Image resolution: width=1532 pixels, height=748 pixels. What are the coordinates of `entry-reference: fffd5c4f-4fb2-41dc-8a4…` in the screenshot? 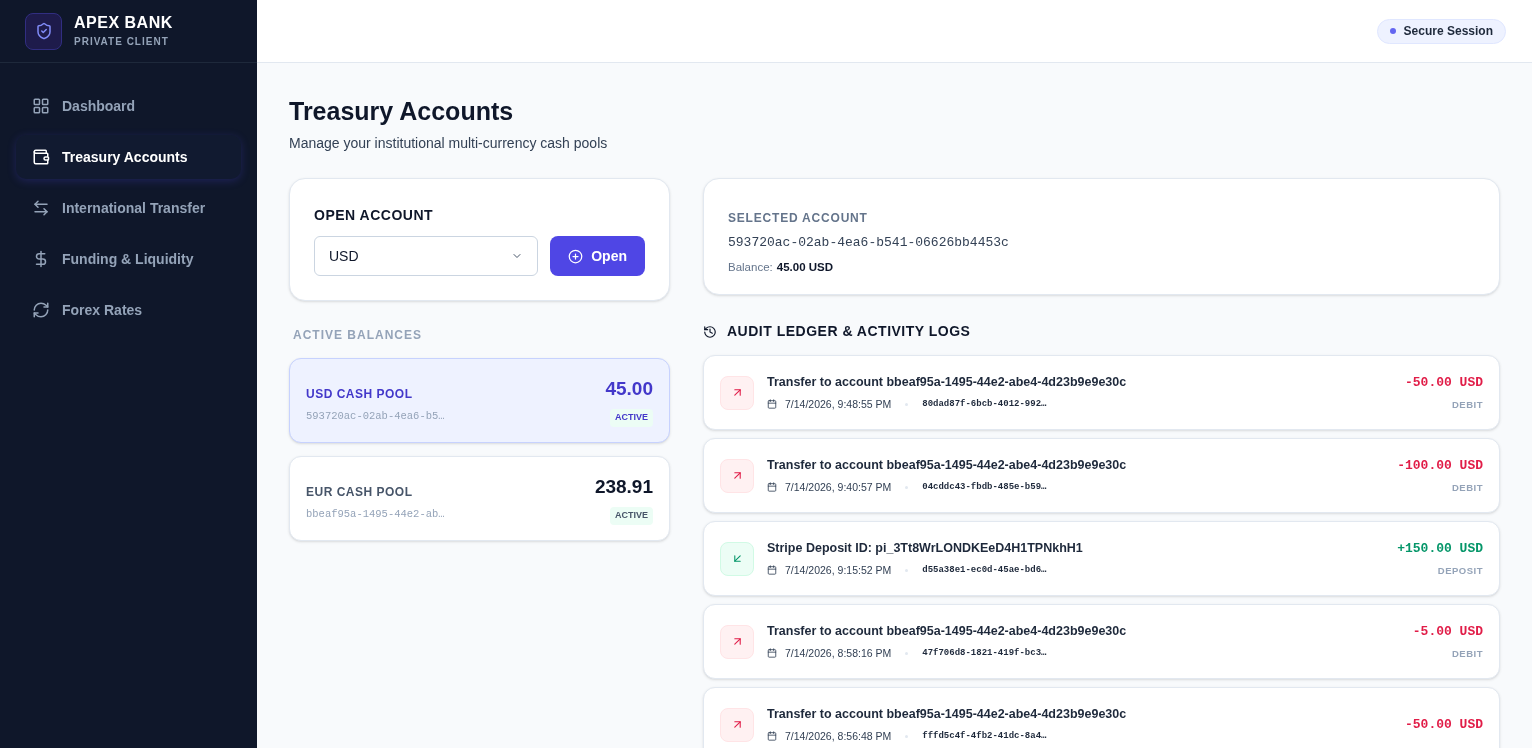 It's located at (984, 736).